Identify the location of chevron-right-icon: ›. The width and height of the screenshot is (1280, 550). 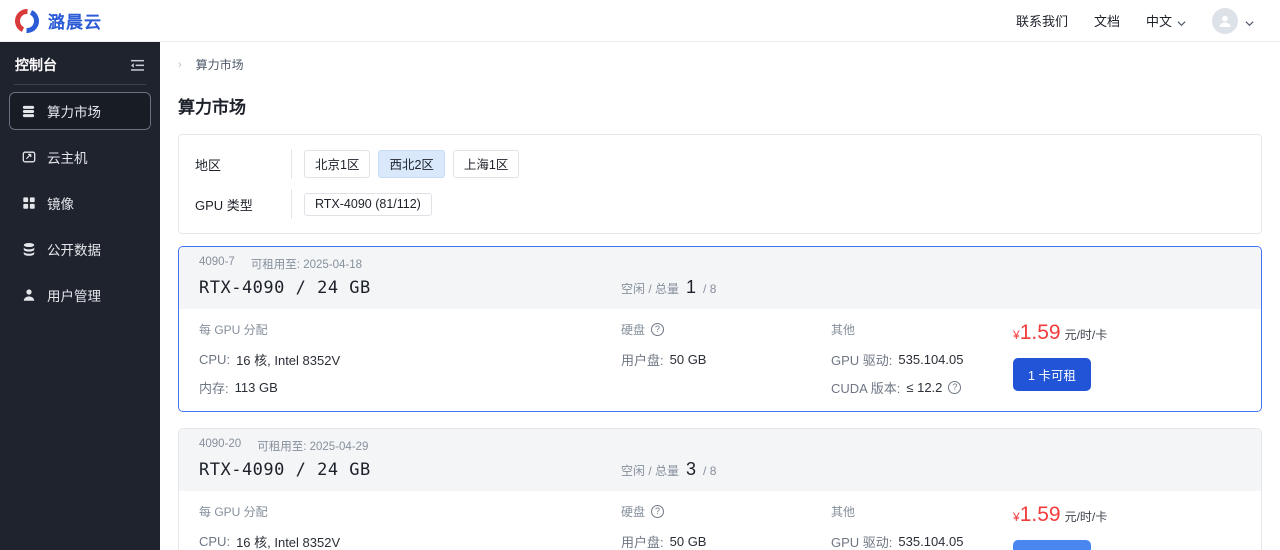
(180, 64).